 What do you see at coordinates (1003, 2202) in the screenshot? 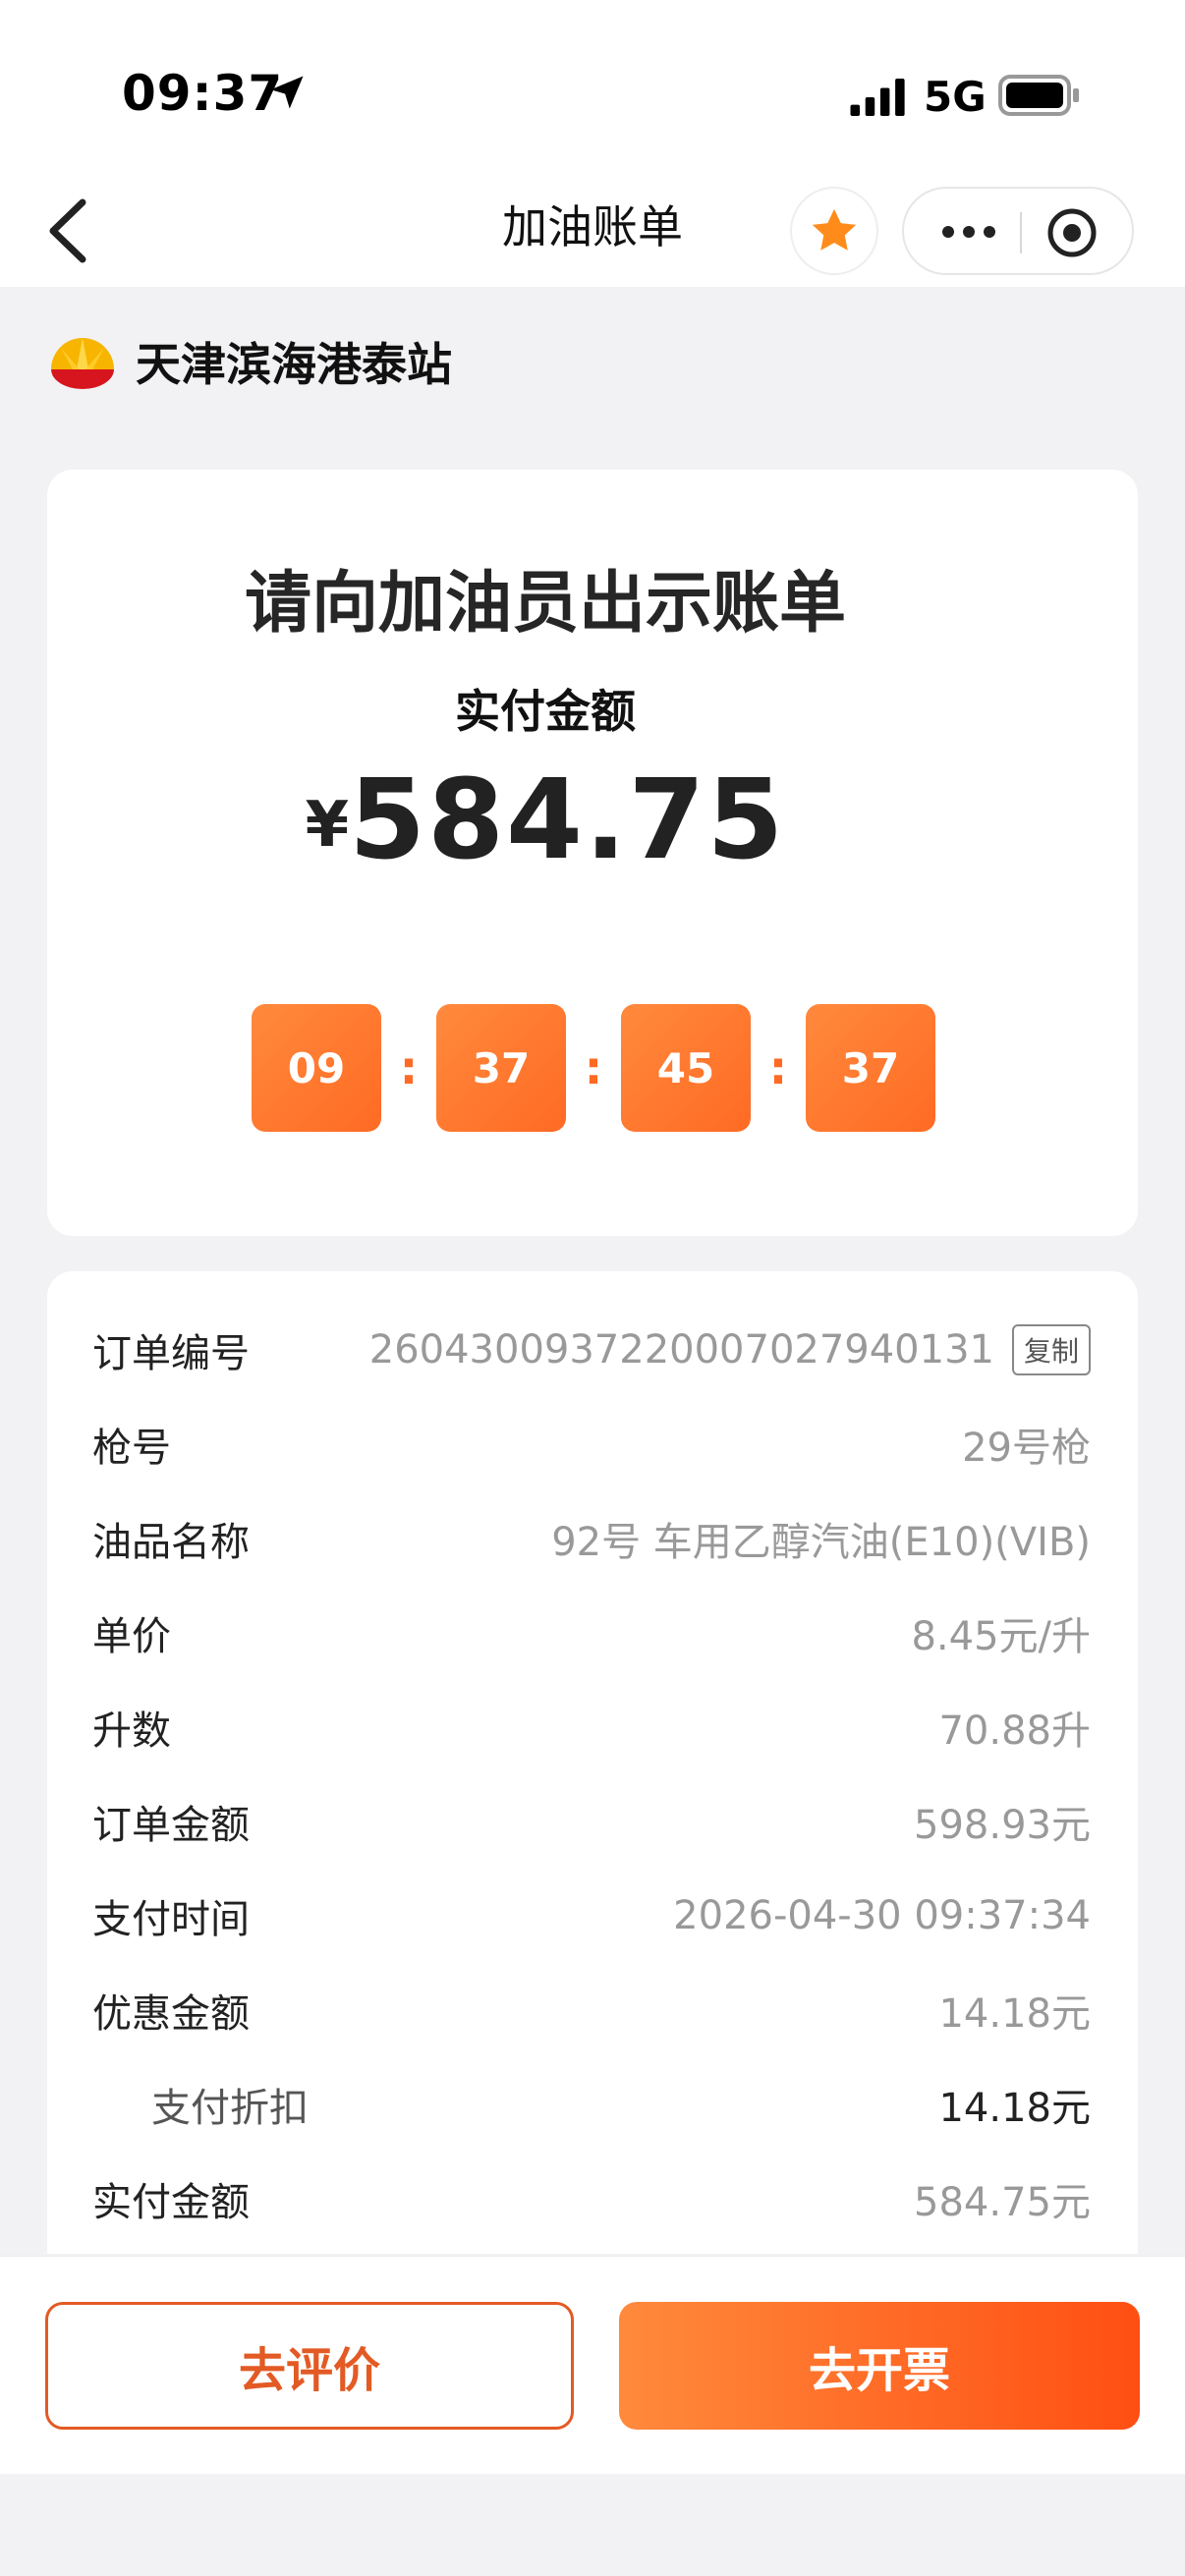
I see `detail-value: 584.75元` at bounding box center [1003, 2202].